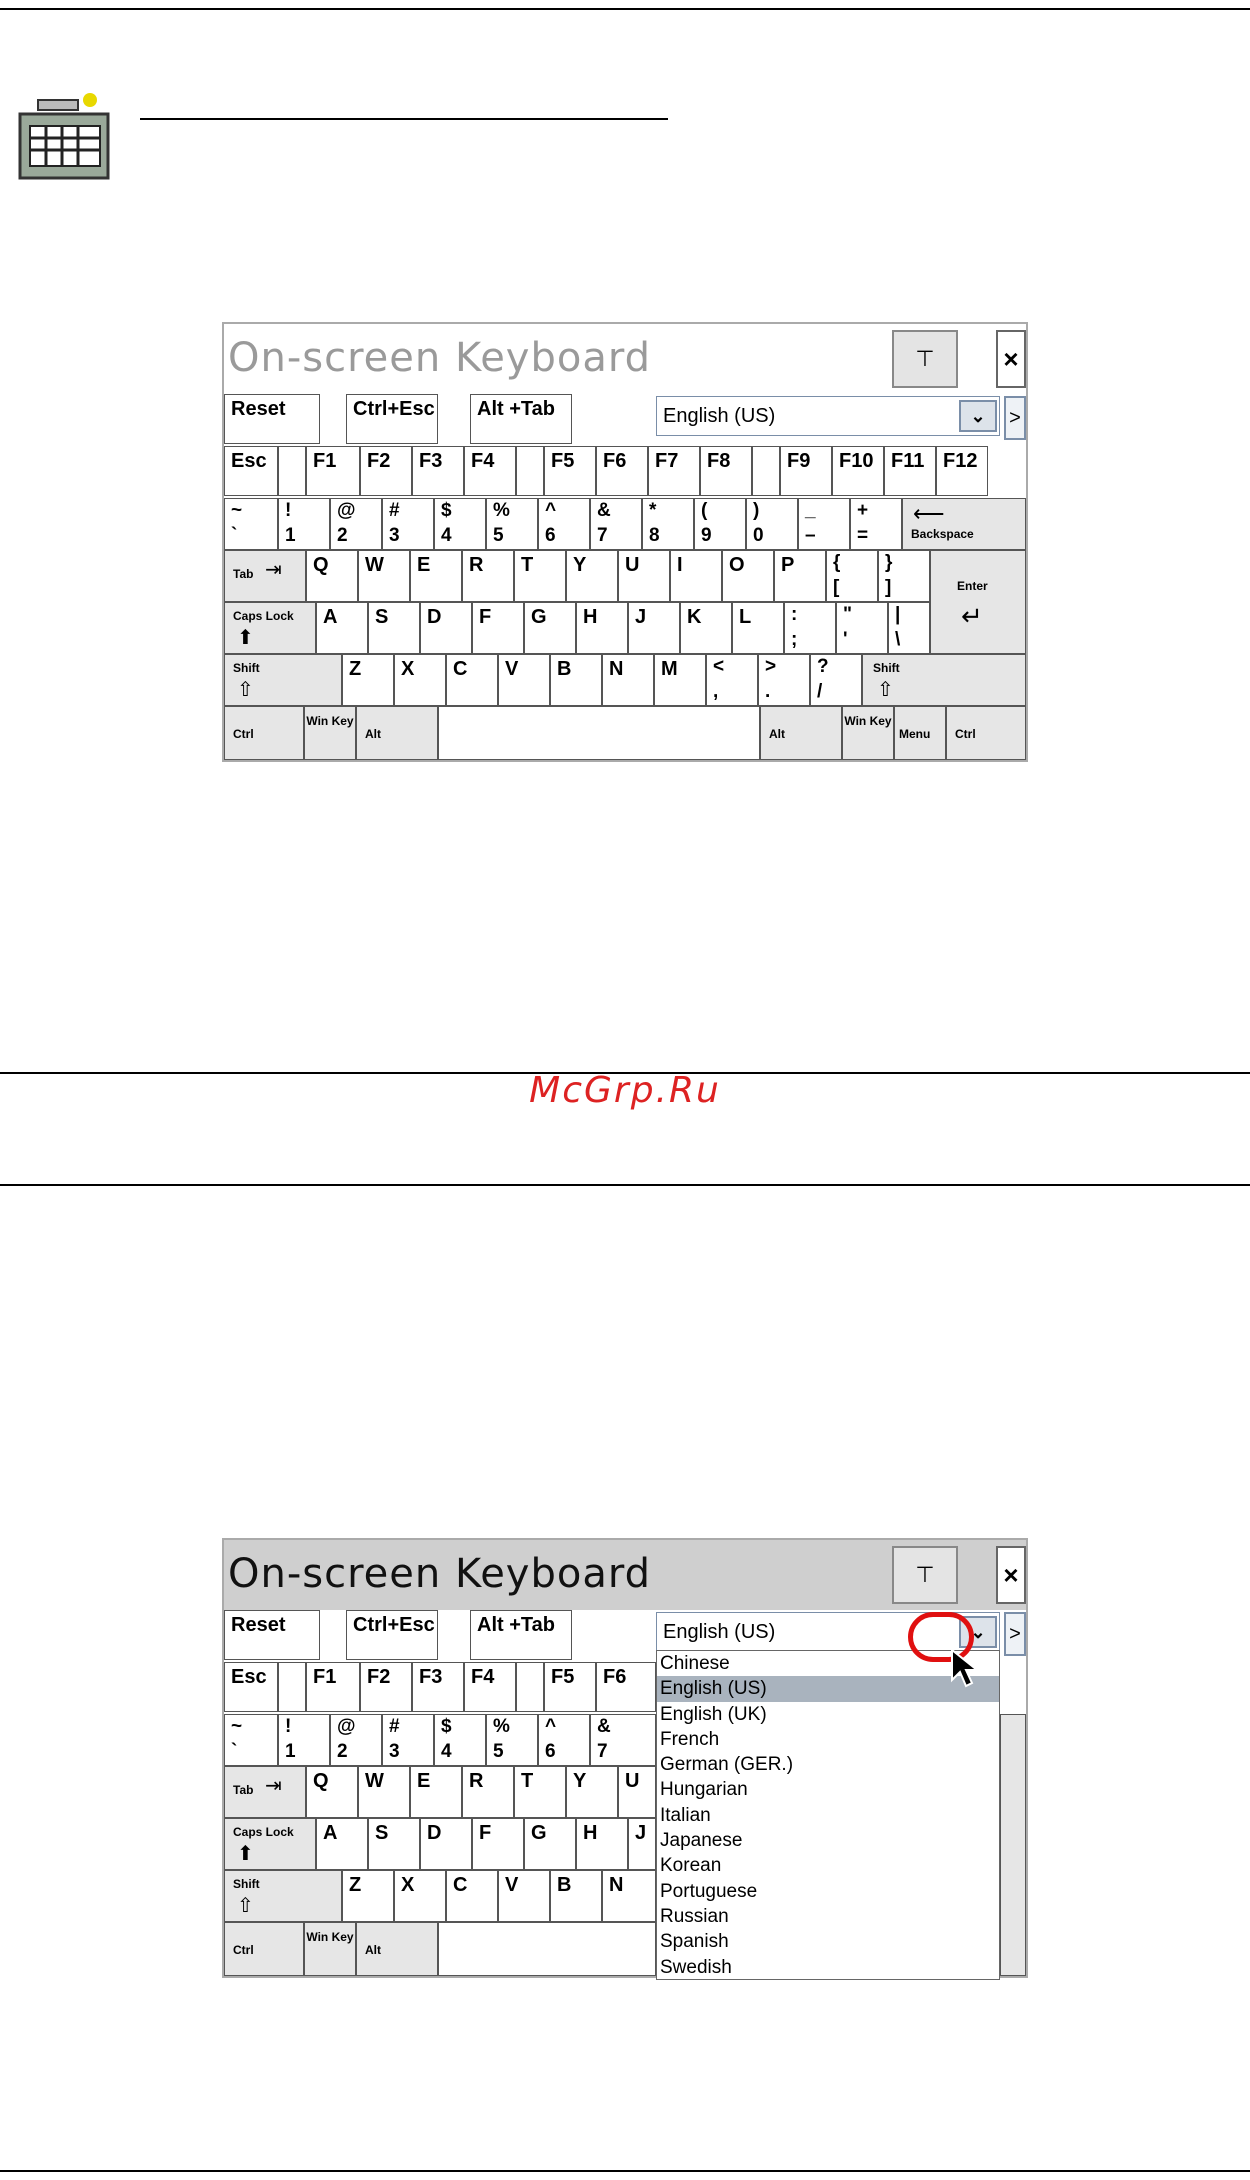 Image resolution: width=1250 pixels, height=2180 pixels. What do you see at coordinates (828, 1789) in the screenshot?
I see `language-option: Hungarian` at bounding box center [828, 1789].